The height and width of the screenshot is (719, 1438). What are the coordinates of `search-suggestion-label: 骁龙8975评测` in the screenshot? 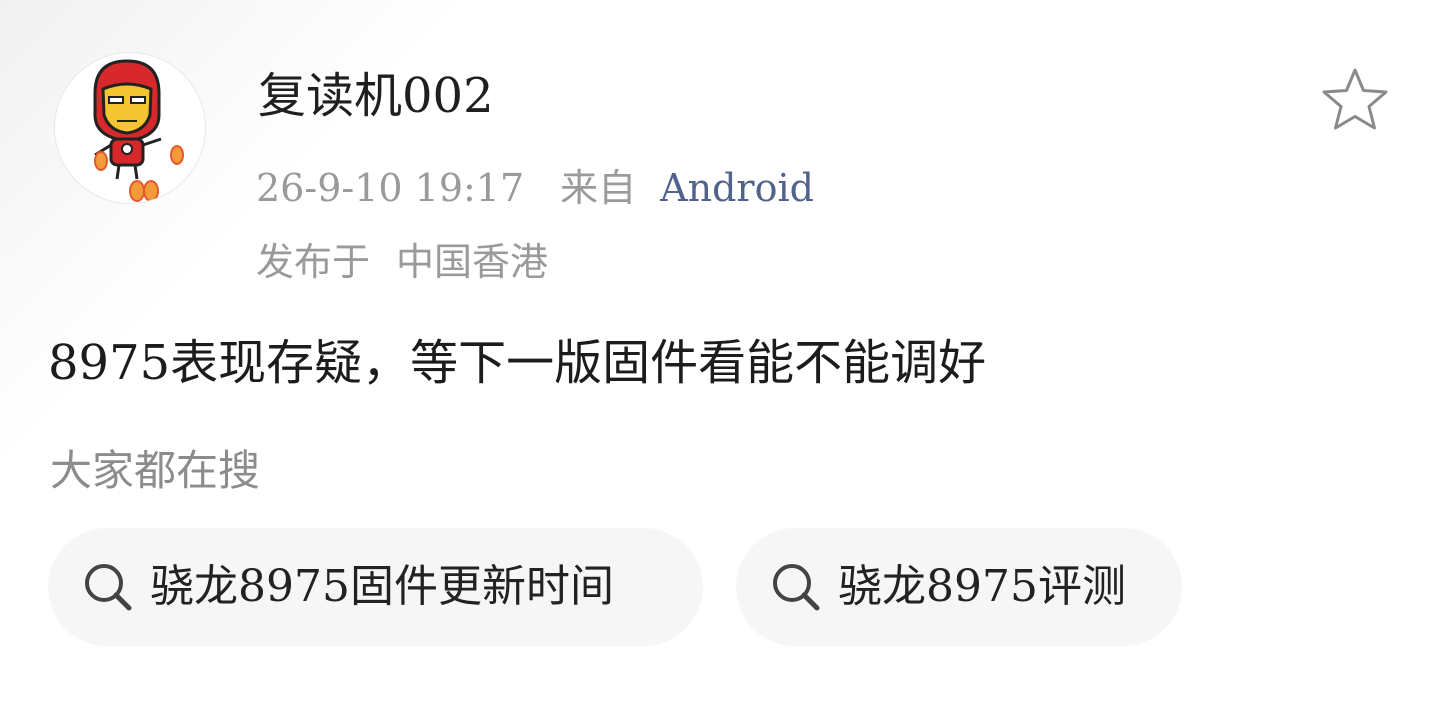 It's located at (982, 586).